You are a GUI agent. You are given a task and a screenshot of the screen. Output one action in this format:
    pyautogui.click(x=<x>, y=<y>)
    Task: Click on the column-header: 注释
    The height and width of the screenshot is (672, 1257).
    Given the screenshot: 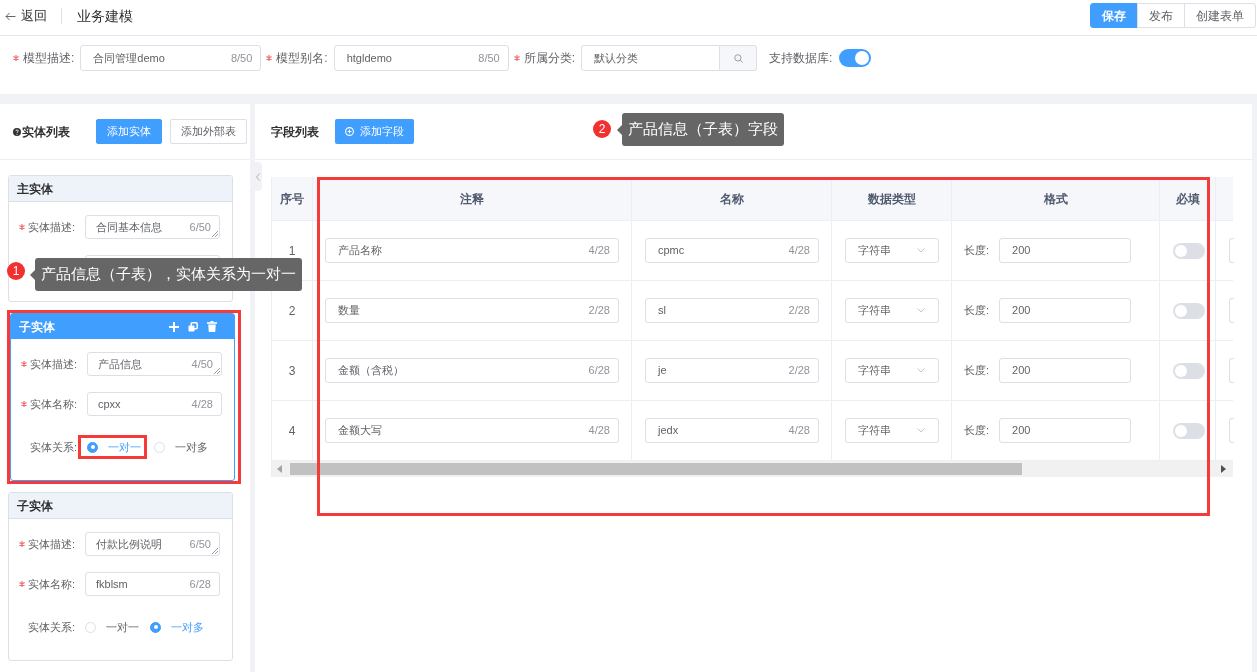 What is the action you would take?
    pyautogui.click(x=472, y=198)
    